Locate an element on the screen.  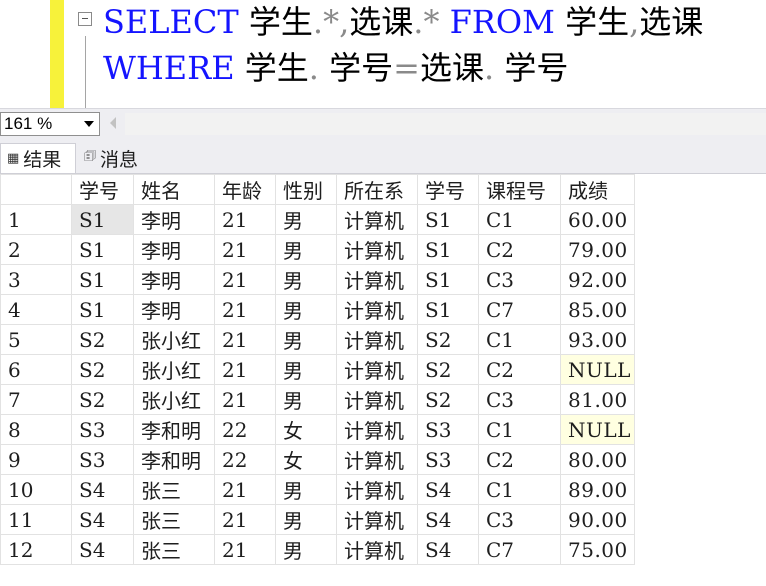
column-header: 所在系 is located at coordinates (377, 189).